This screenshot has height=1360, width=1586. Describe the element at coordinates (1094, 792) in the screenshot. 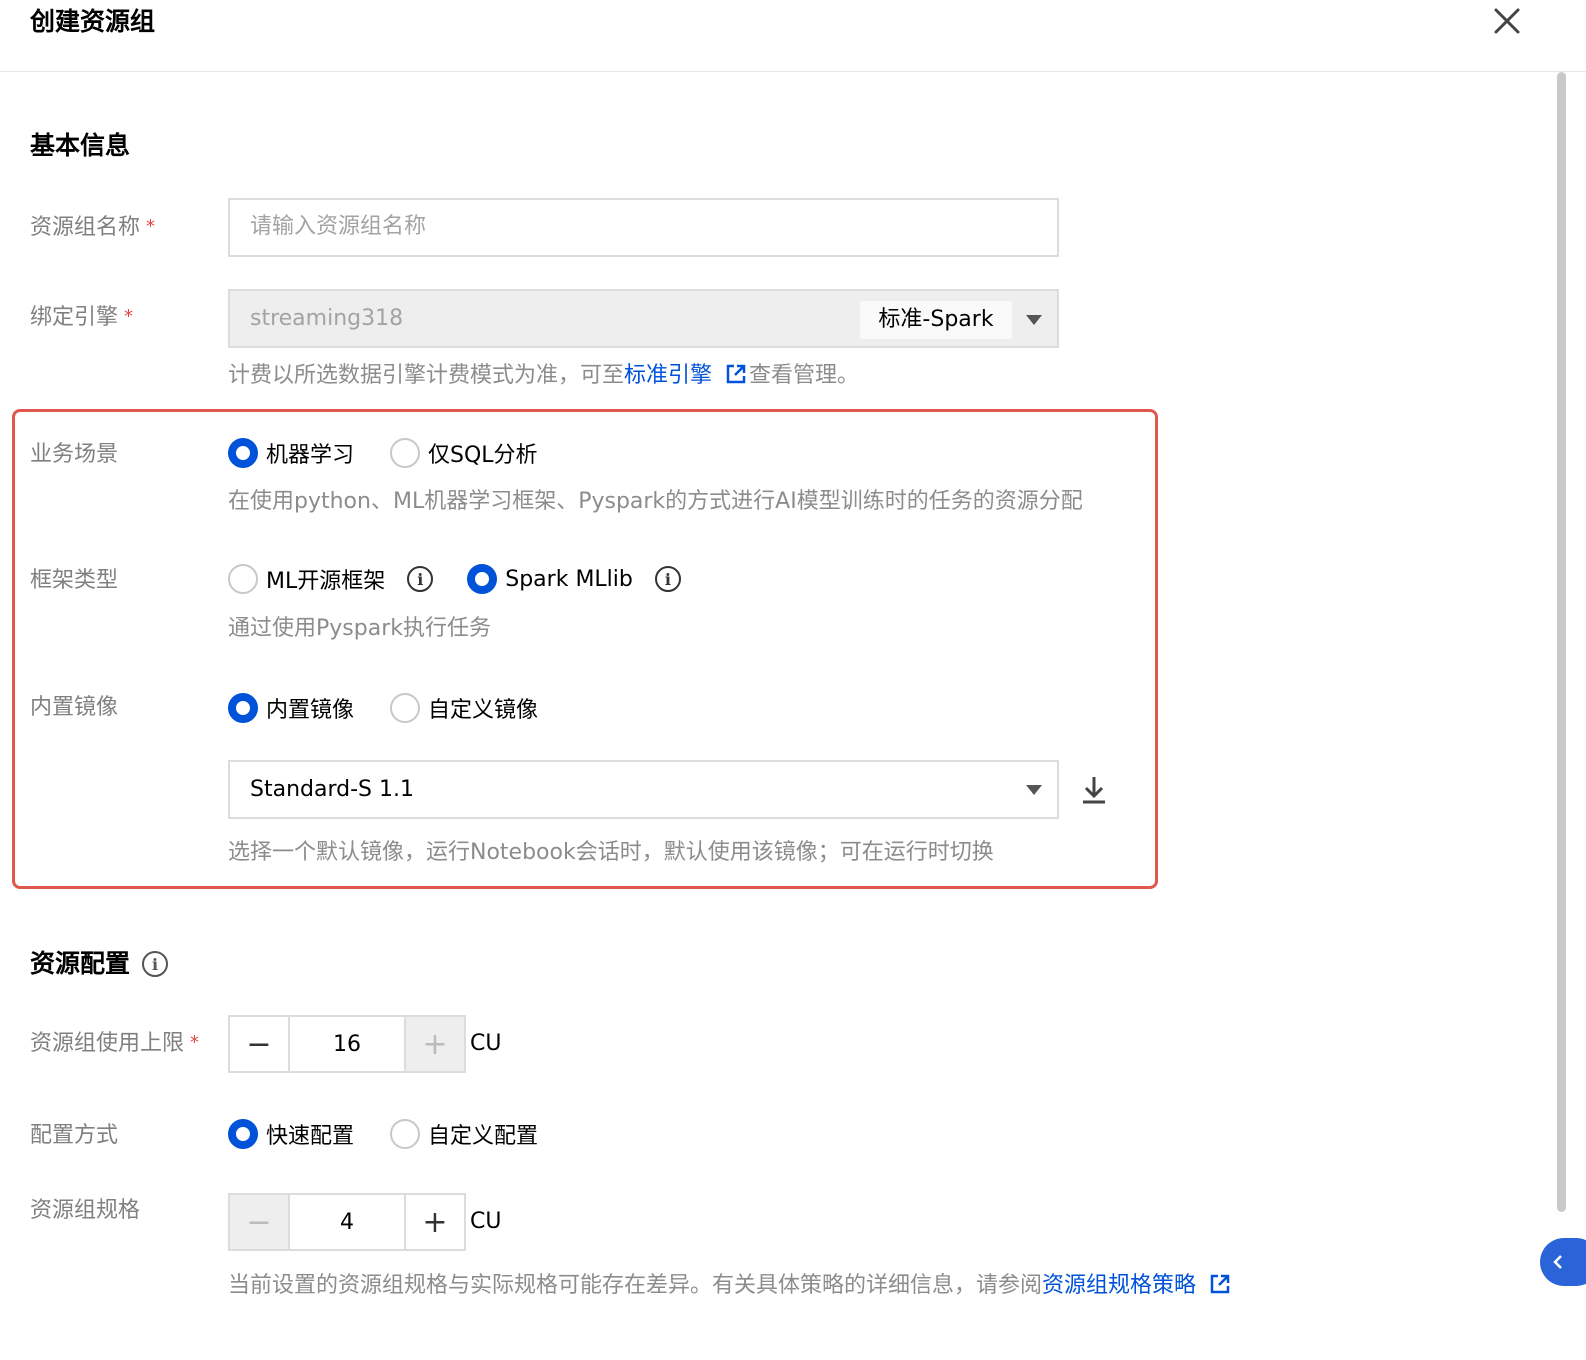

I see `download-icon` at that location.